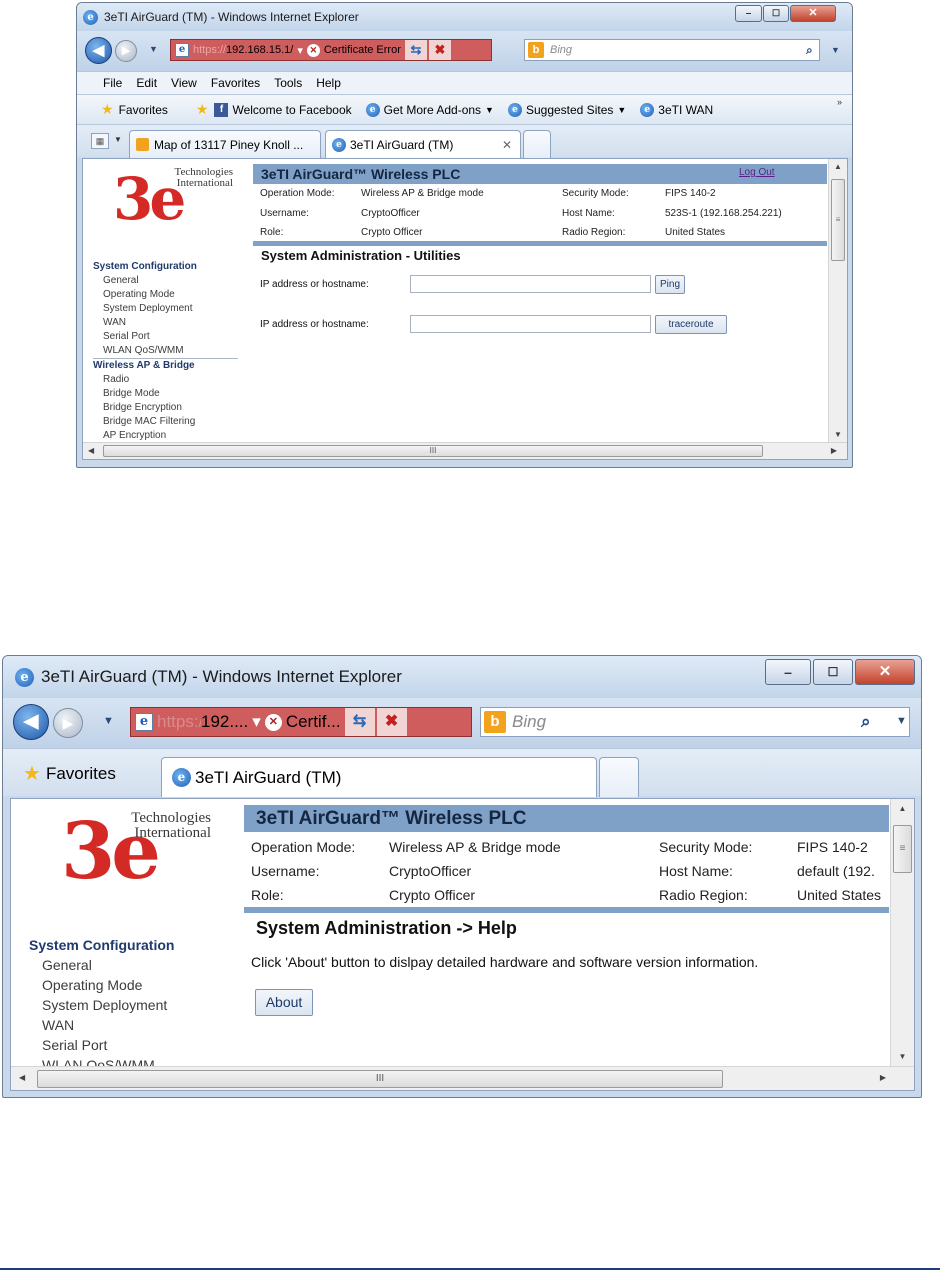 This screenshot has height=1274, width=940. Describe the element at coordinates (202, 109) in the screenshot. I see `add-favorite-icon: ★` at that location.